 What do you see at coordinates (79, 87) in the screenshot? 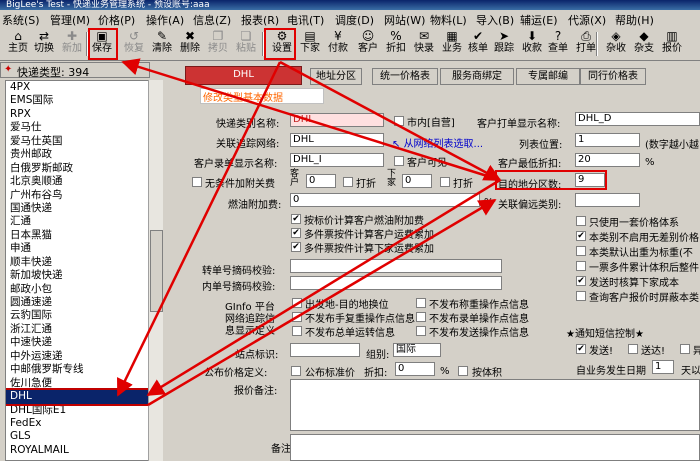
I see `list-item: 4PX` at bounding box center [79, 87].